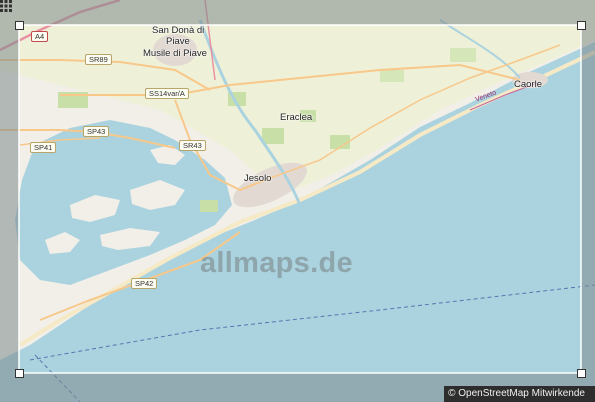 This screenshot has height=402, width=595. Describe the element at coordinates (98, 59) in the screenshot. I see `road-shield-sr89: SR89` at that location.